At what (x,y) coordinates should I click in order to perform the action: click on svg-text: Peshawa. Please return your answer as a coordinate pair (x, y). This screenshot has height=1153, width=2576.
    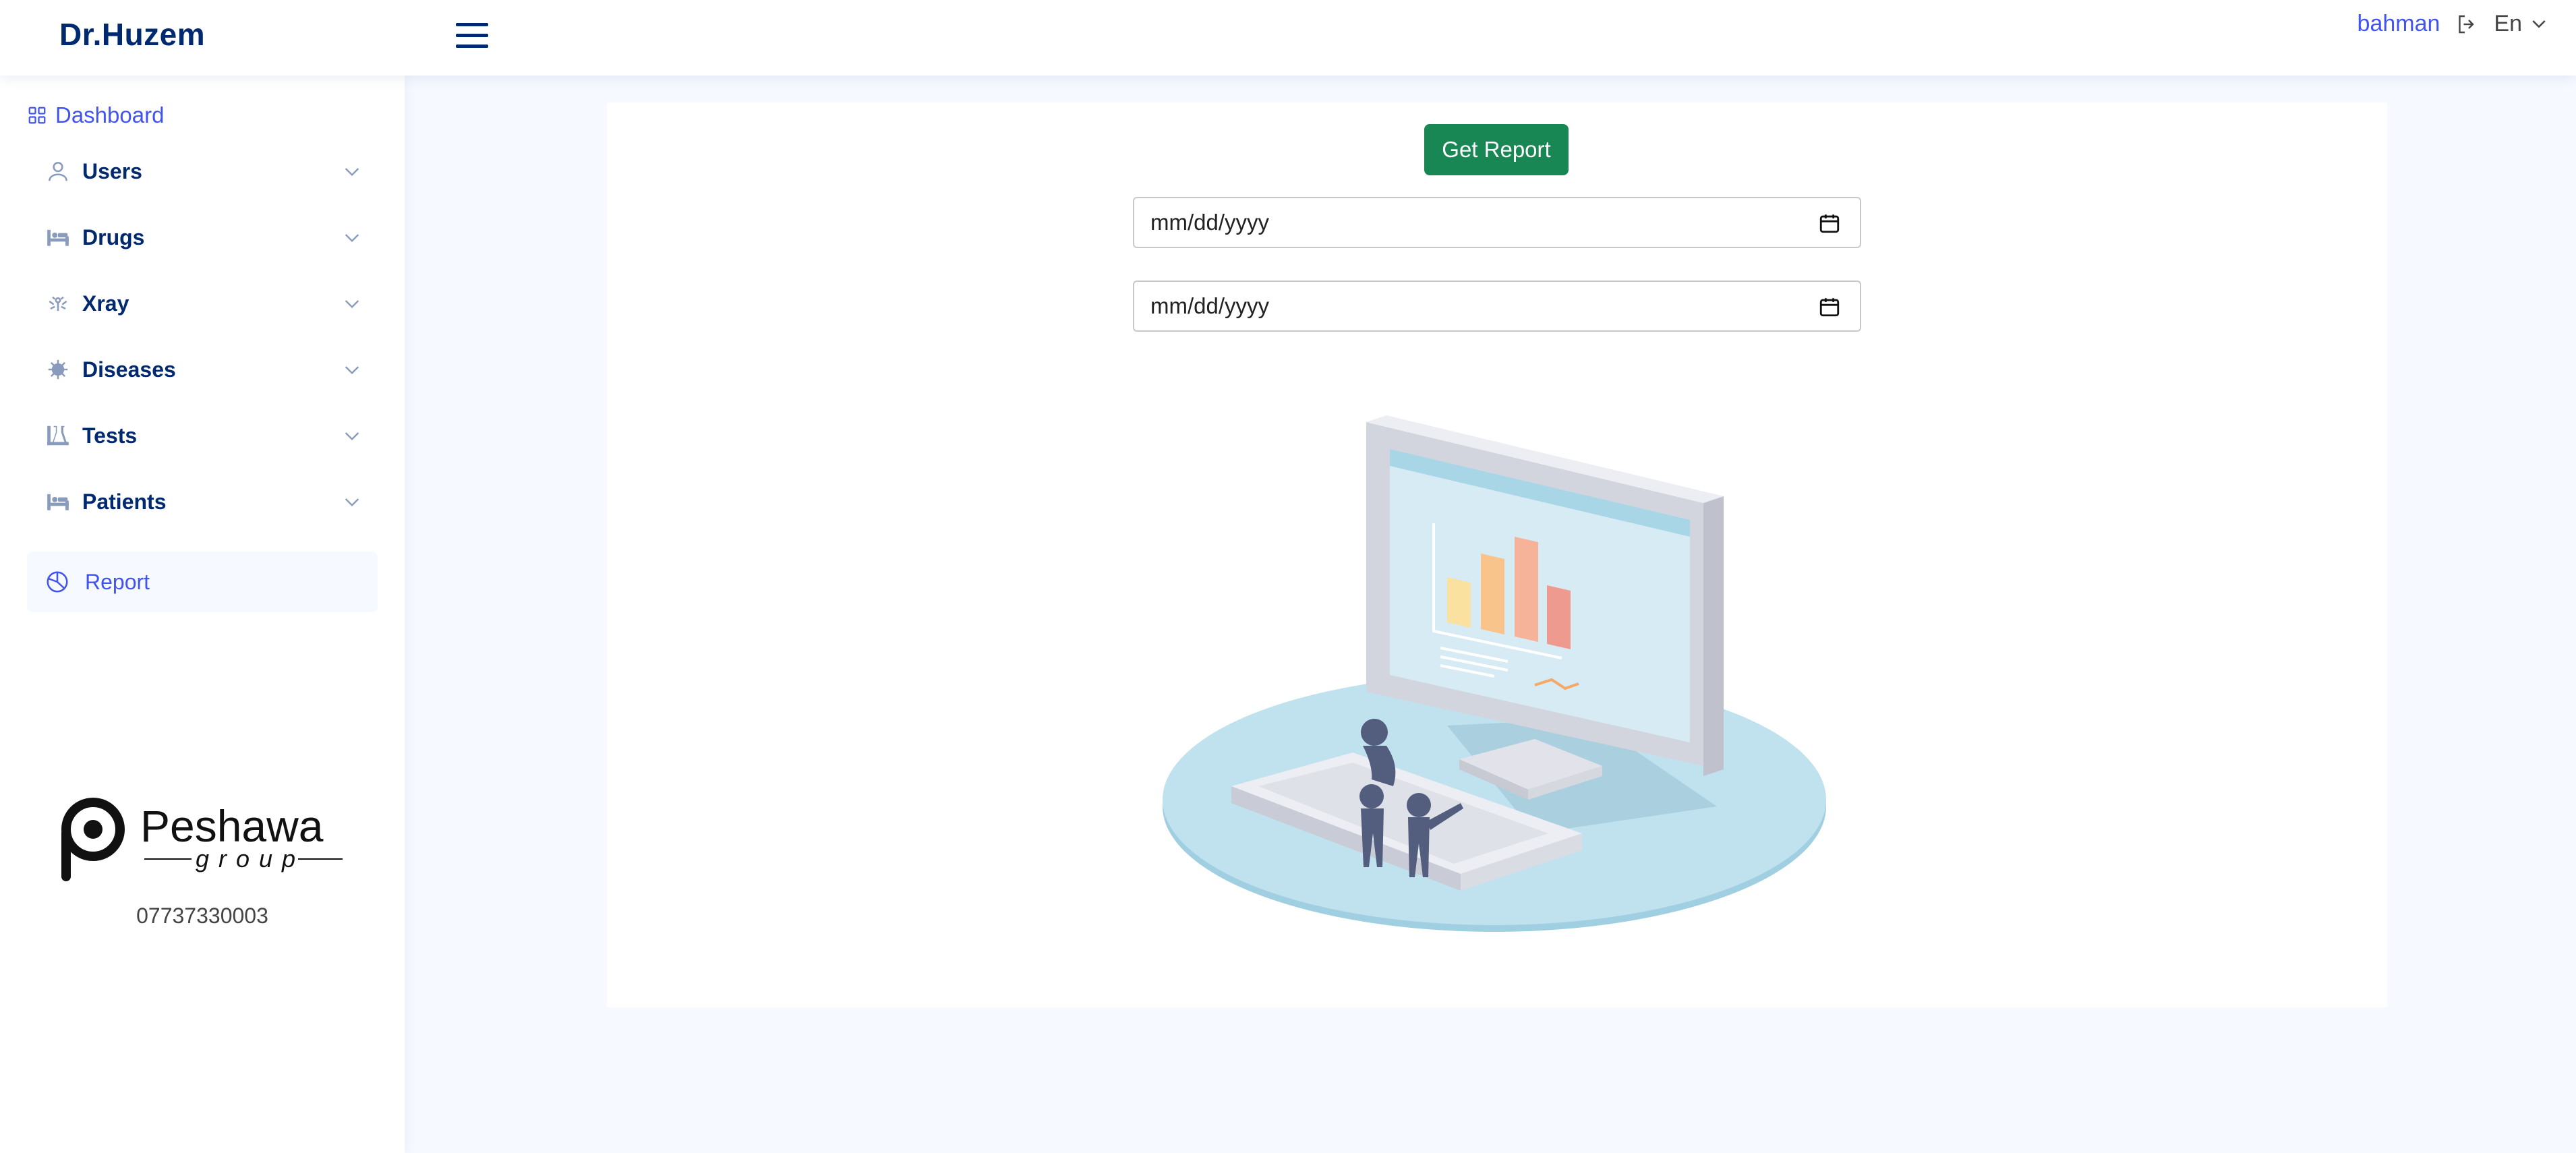
    Looking at the image, I should click on (232, 826).